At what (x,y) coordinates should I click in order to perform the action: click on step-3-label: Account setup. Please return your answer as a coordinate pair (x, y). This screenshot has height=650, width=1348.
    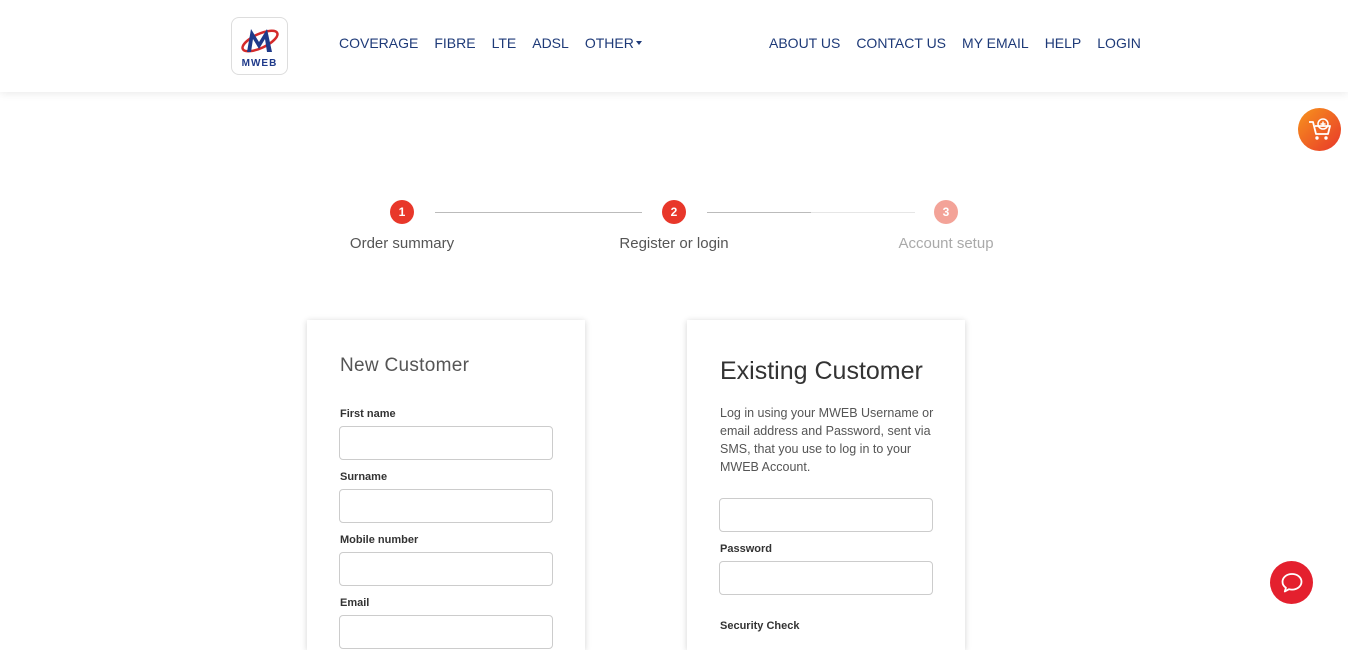
    Looking at the image, I should click on (946, 243).